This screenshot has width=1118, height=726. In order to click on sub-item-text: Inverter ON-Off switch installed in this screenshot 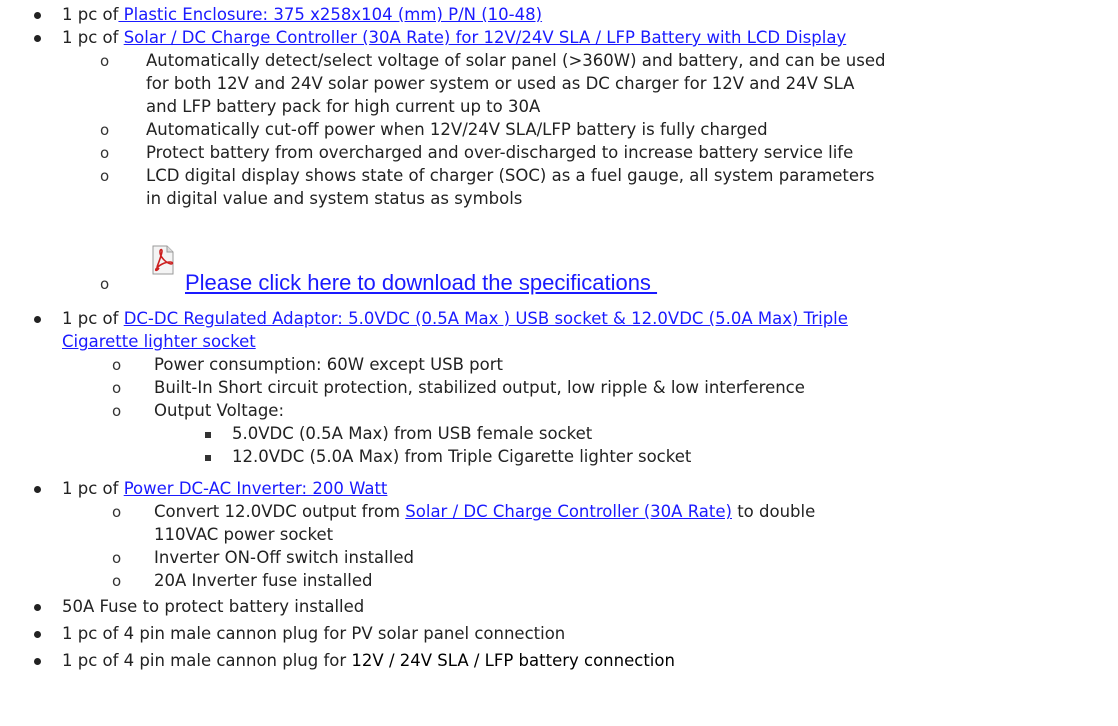, I will do `click(284, 557)`.